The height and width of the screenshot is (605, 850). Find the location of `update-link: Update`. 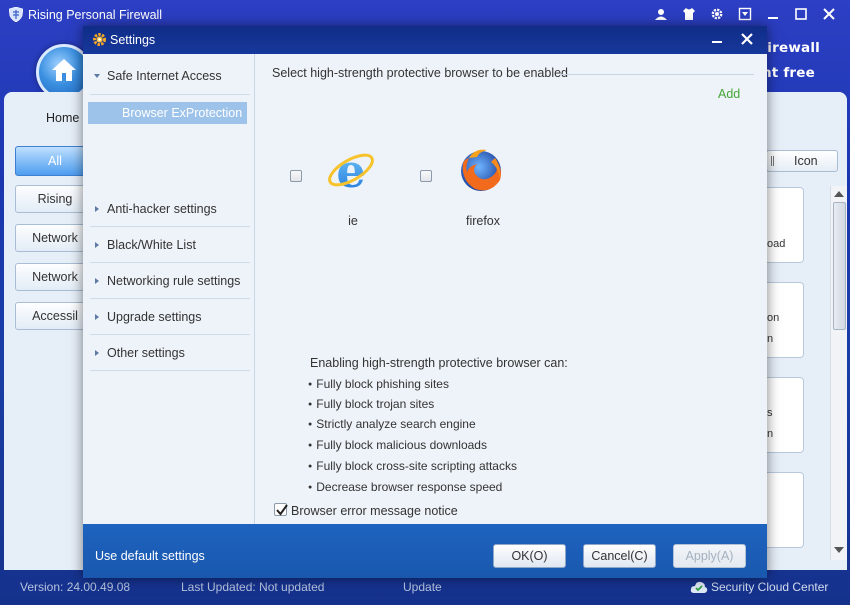

update-link: Update is located at coordinates (422, 587).